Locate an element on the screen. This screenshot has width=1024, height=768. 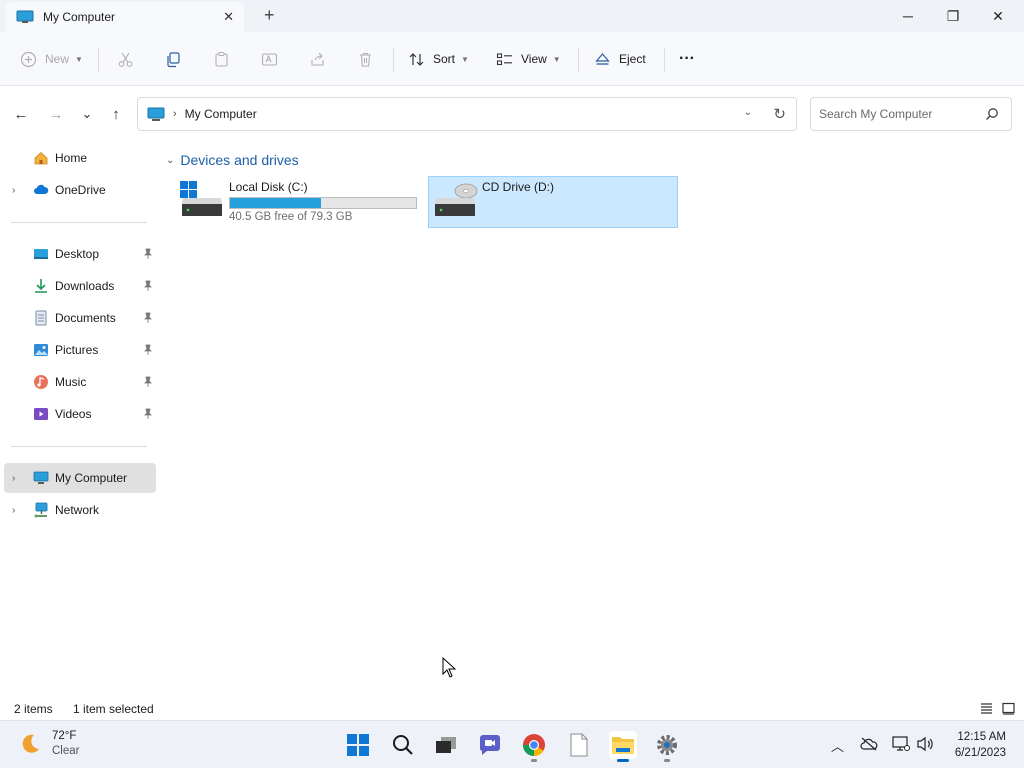
delete-button is located at coordinates (369, 59).